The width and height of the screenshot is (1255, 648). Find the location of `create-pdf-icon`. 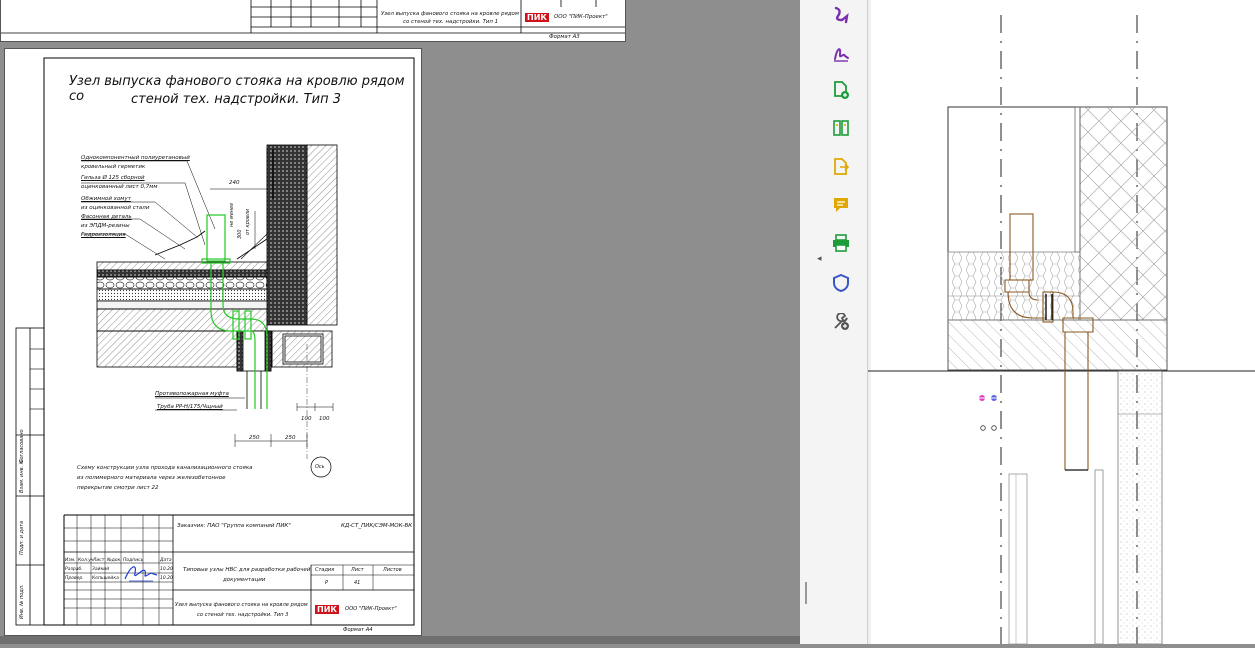

create-pdf-icon is located at coordinates (841, 90).